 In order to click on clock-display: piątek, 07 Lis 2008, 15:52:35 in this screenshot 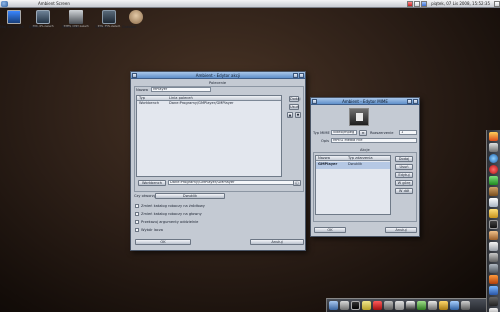, I will do `click(460, 3)`.